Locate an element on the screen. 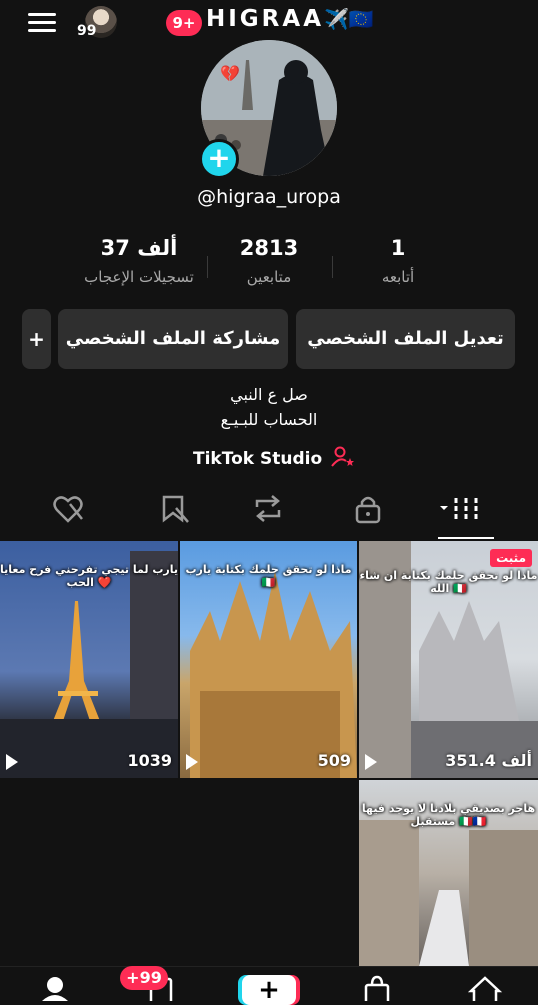 This screenshot has height=1005, width=538. avatar-badge: 99 is located at coordinates (87, 31).